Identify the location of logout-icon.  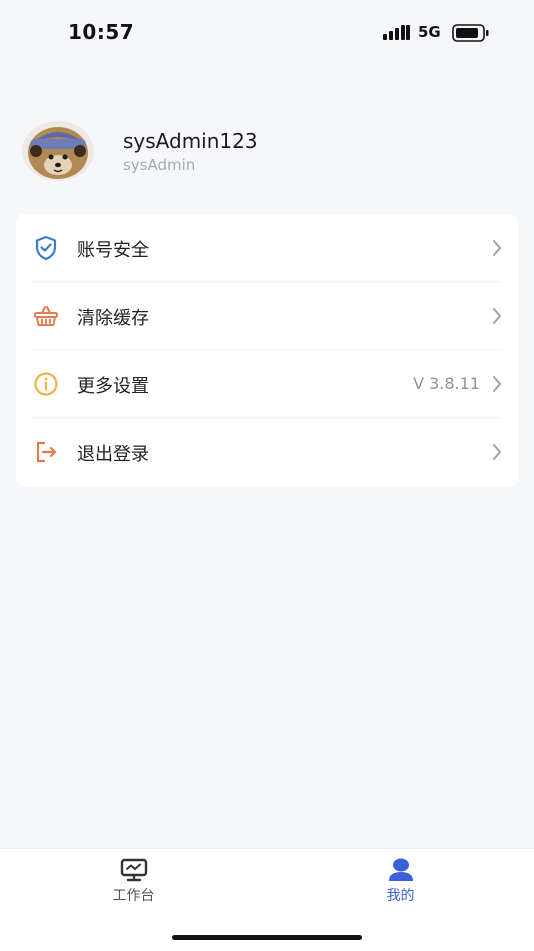
(46, 452).